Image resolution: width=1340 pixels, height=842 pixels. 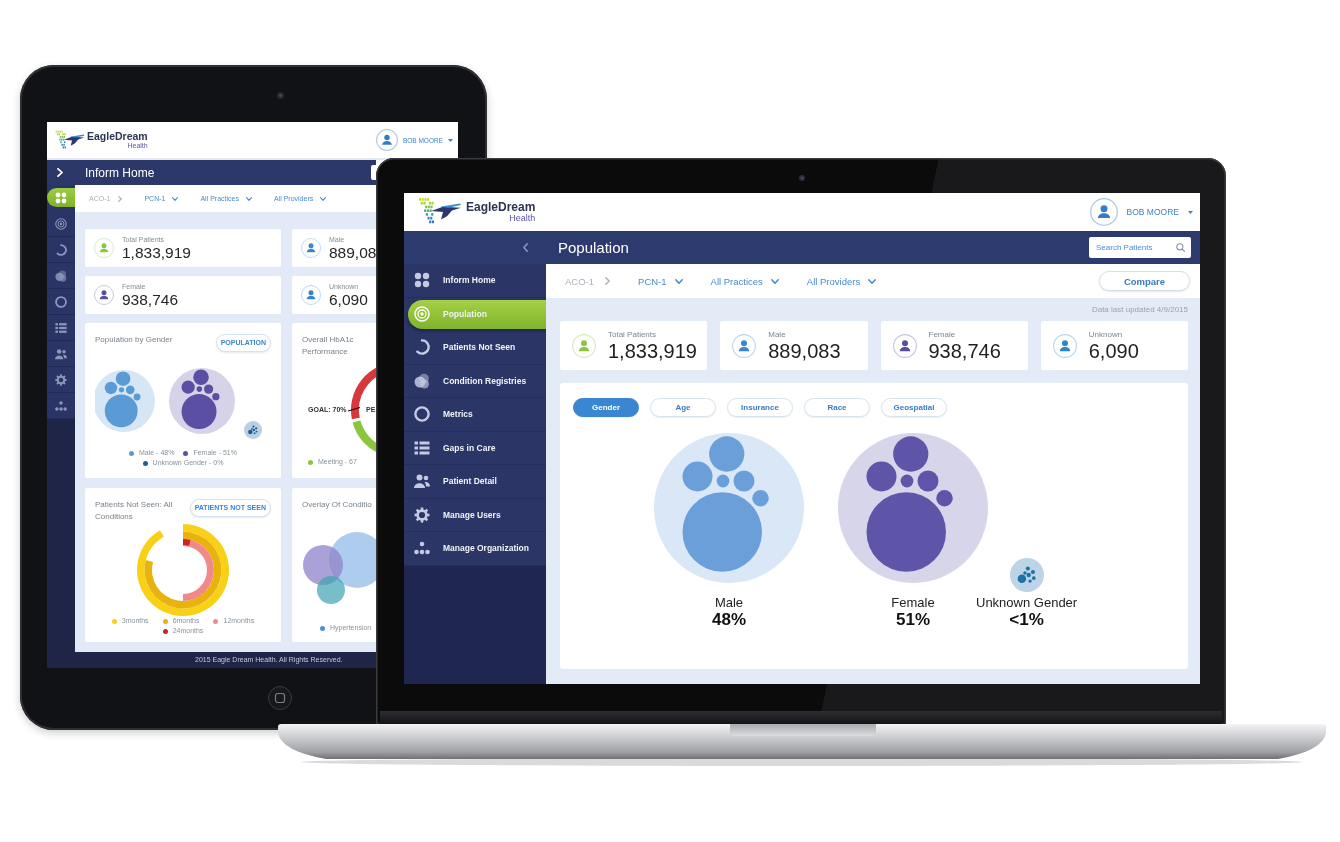 What do you see at coordinates (914, 407) in the screenshot?
I see `chart-tab: Geospatial` at bounding box center [914, 407].